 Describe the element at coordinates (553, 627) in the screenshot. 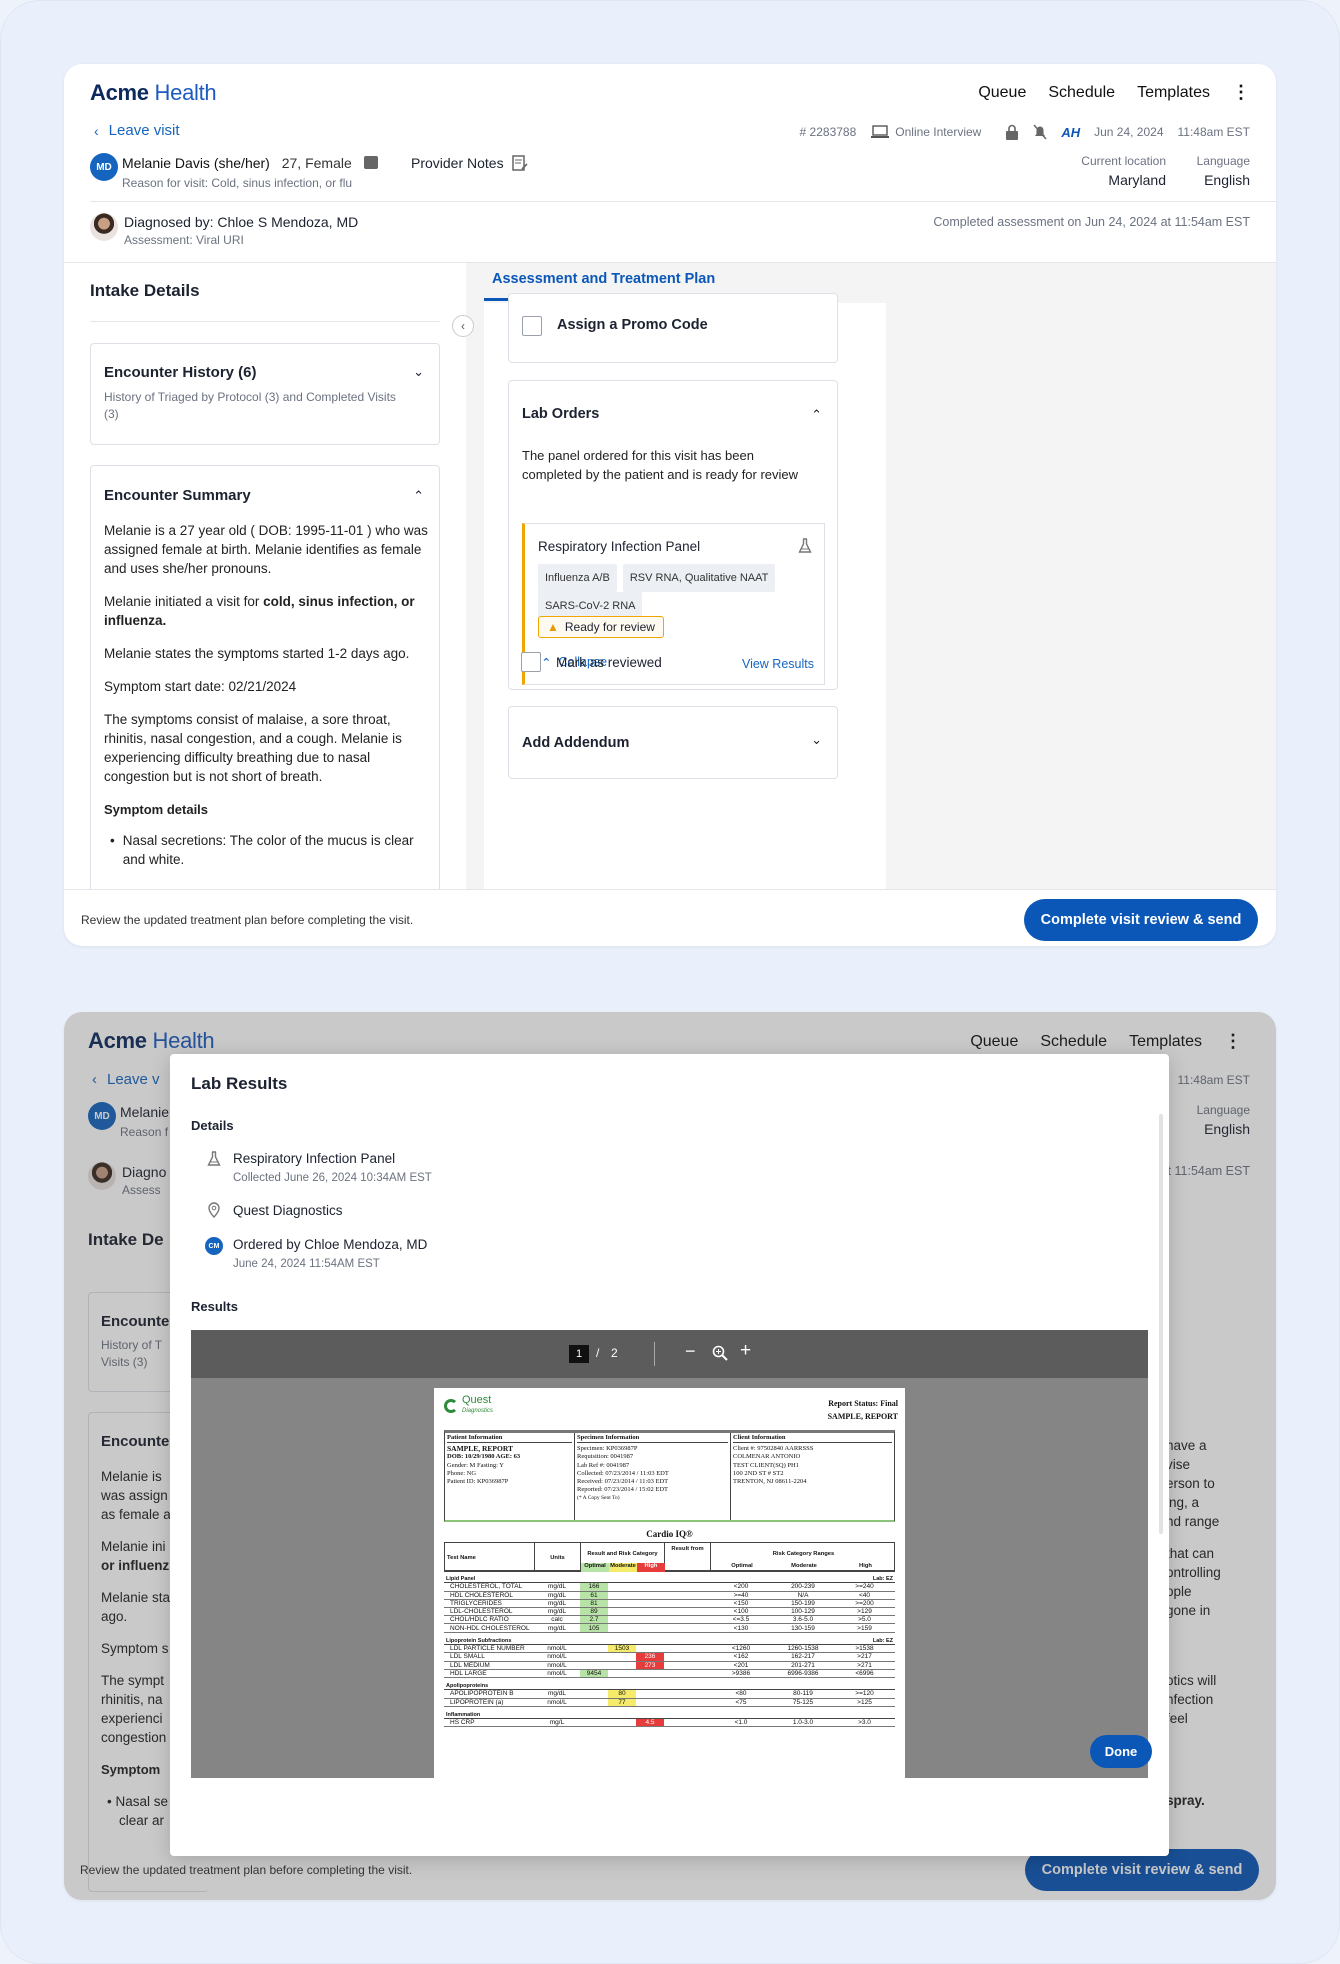

I see `warning-icon: ▲` at that location.